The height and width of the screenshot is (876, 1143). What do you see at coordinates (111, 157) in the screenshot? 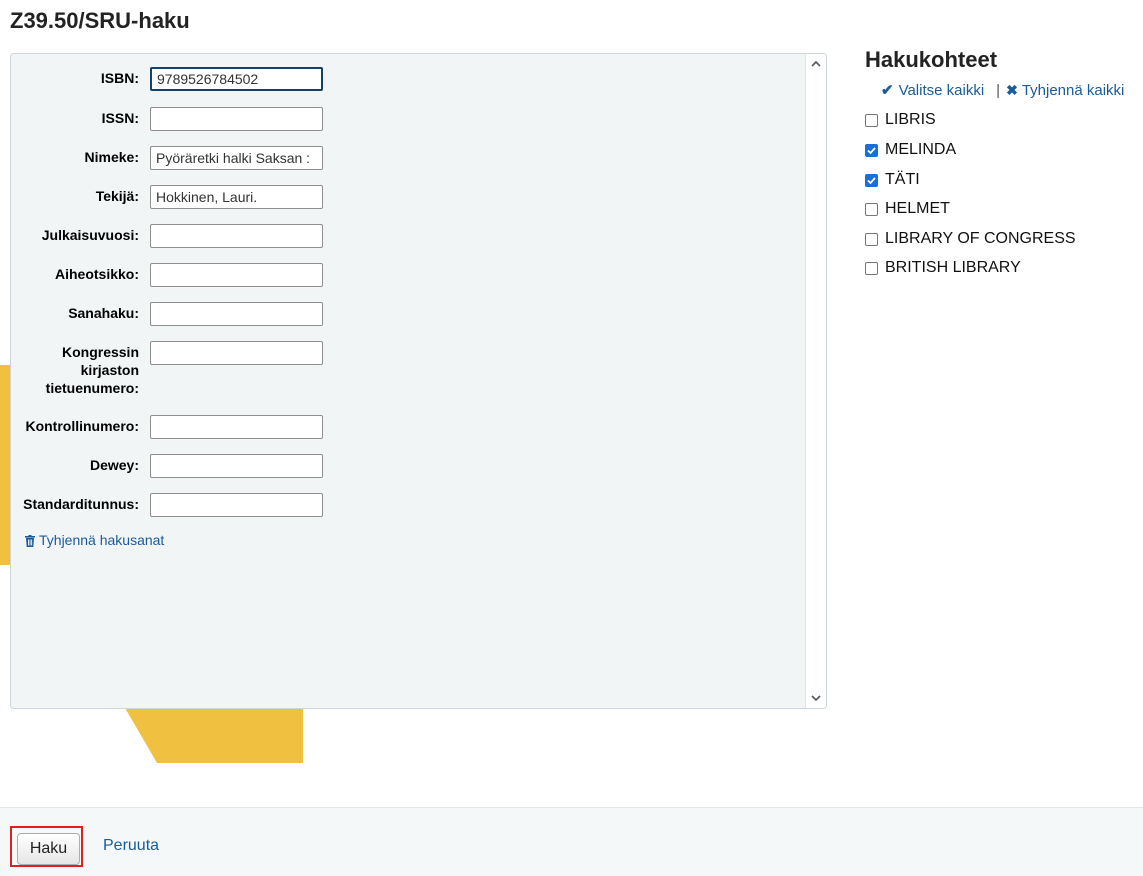
I see `nimeke-label: Nimeke:` at bounding box center [111, 157].